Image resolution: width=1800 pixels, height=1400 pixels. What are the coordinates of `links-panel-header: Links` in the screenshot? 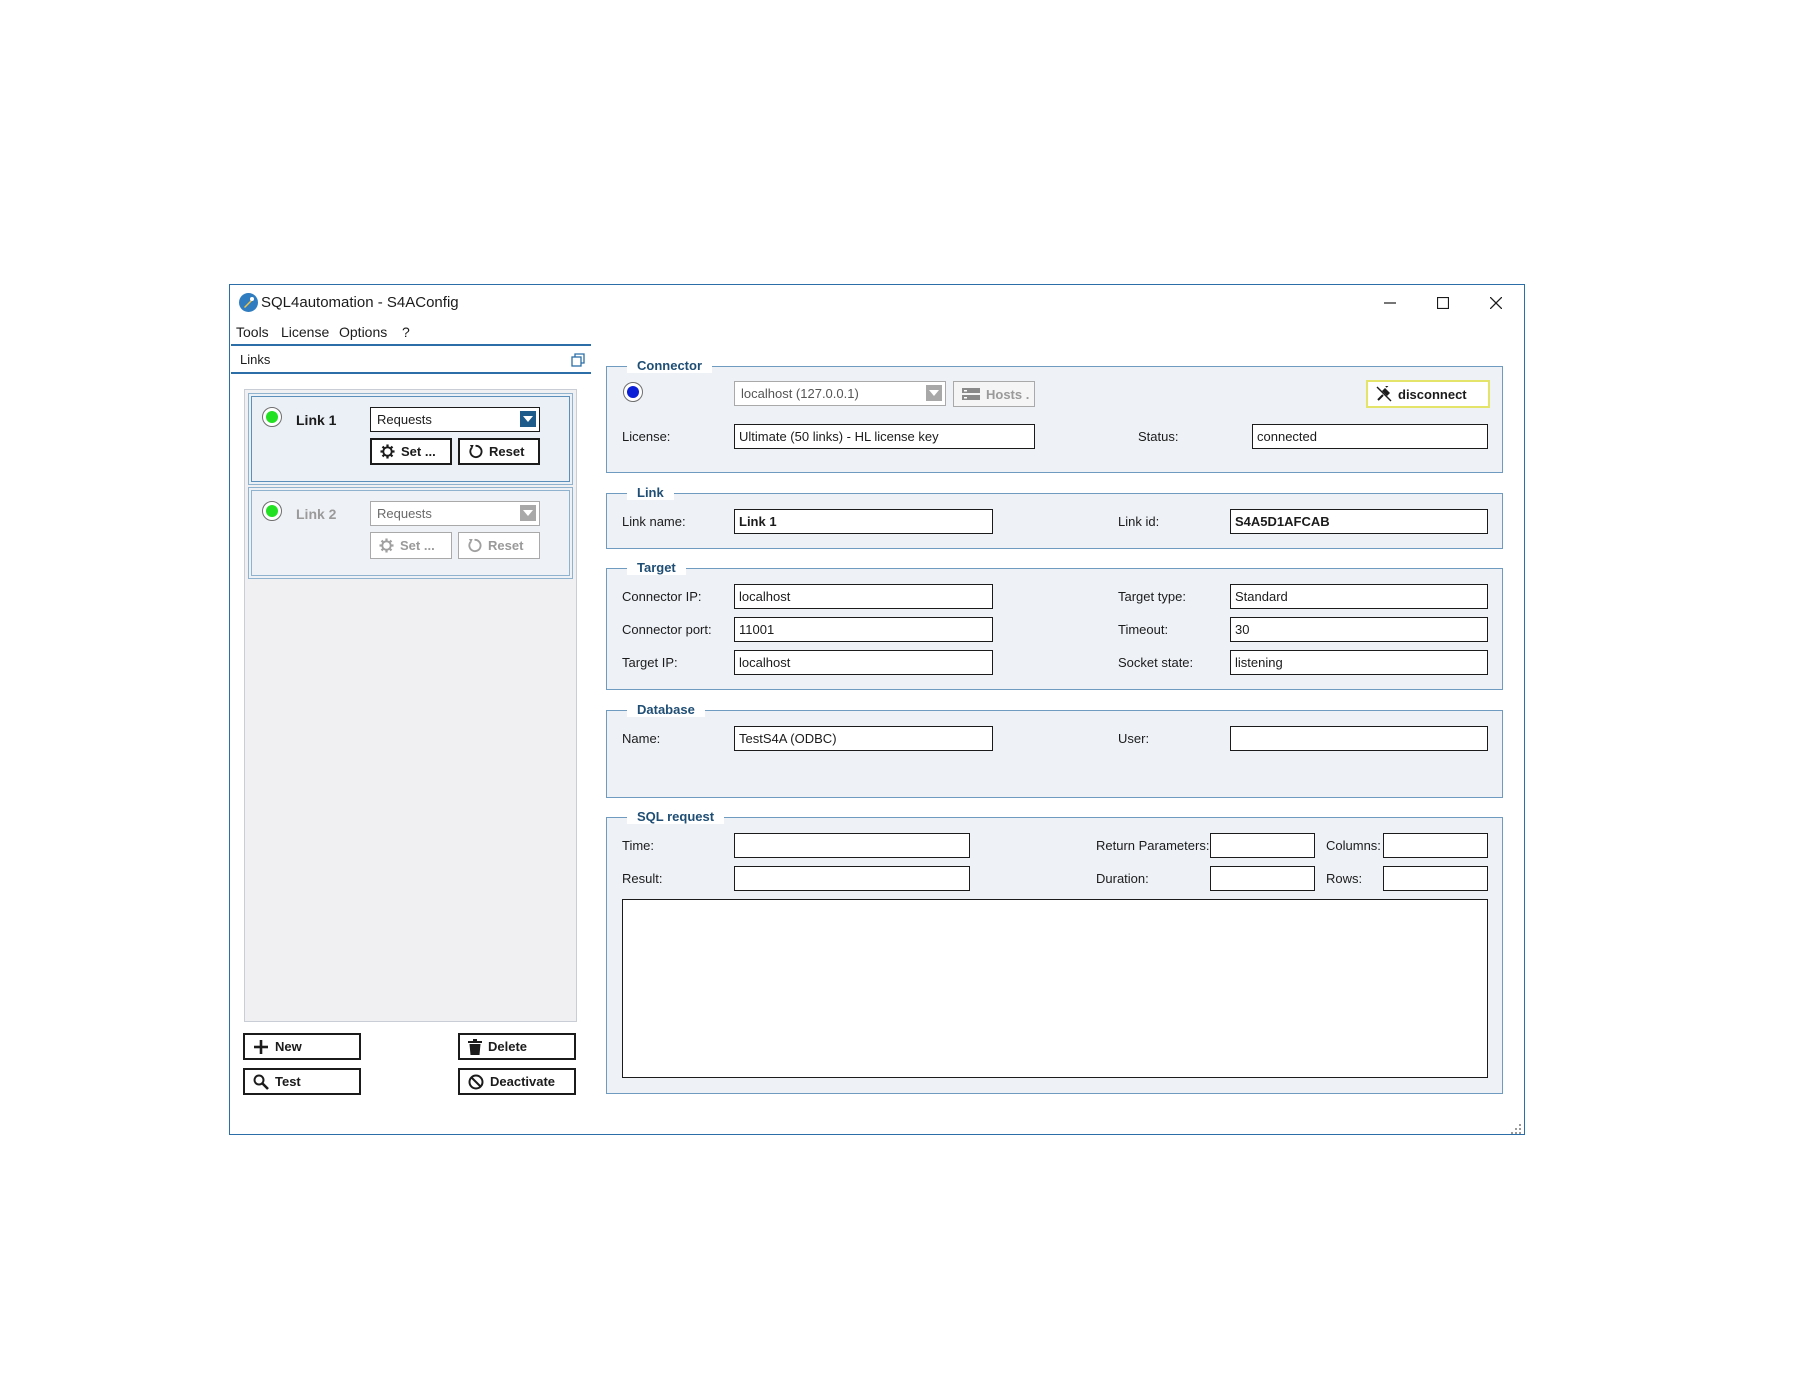 It's located at (411, 359).